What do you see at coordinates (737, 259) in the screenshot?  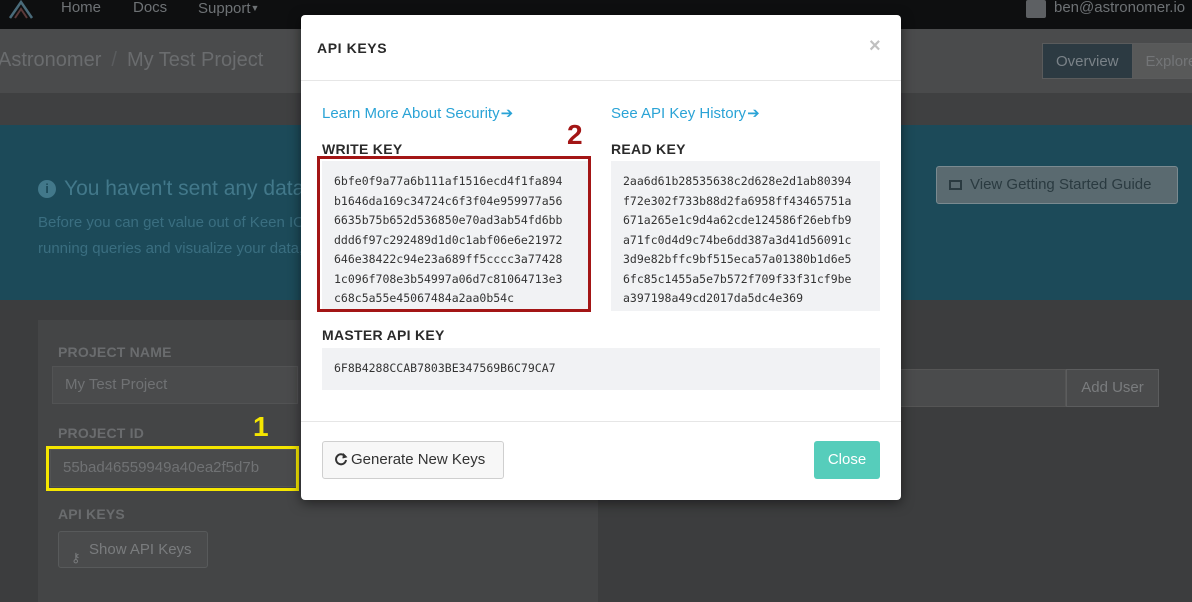 I see `read-key-line: 3d9e82bffc9bf515eca57a01380b1d6e5` at bounding box center [737, 259].